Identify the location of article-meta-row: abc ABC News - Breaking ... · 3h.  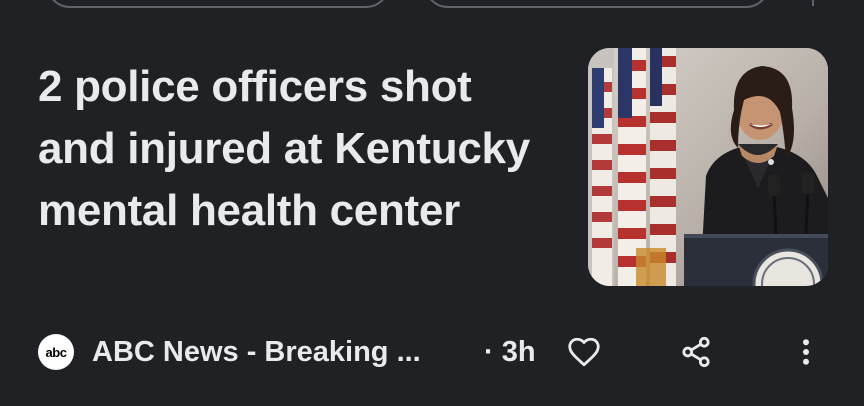
(433, 352).